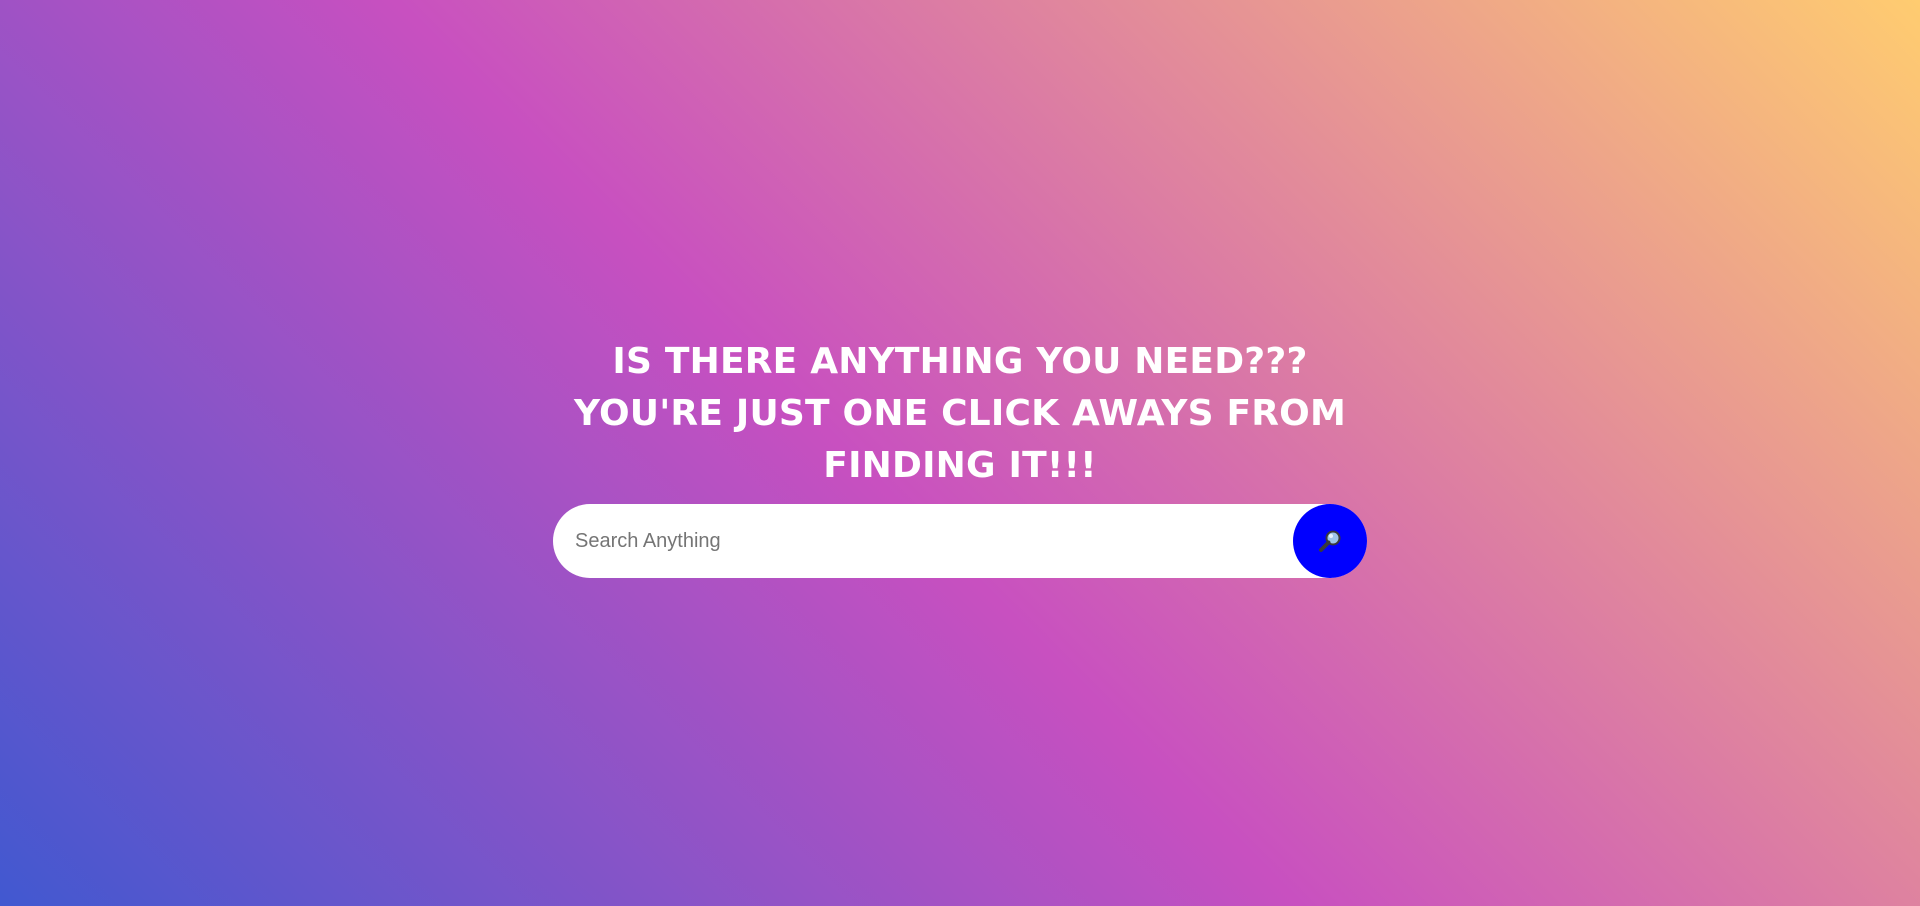 The height and width of the screenshot is (906, 1920). I want to click on search-input, so click(943, 541).